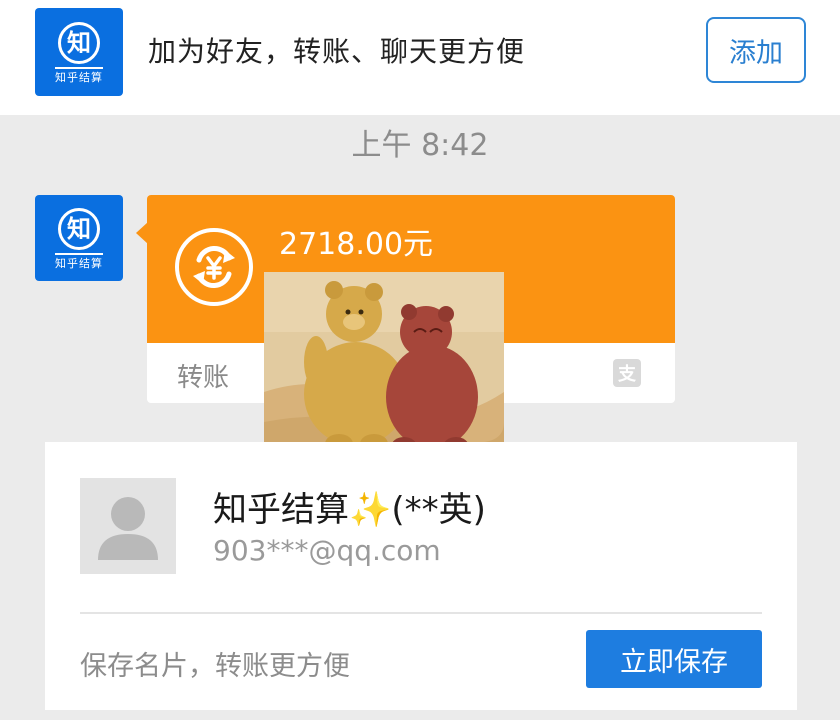 Image resolution: width=840 pixels, height=720 pixels. I want to click on contact-avatar, so click(128, 526).